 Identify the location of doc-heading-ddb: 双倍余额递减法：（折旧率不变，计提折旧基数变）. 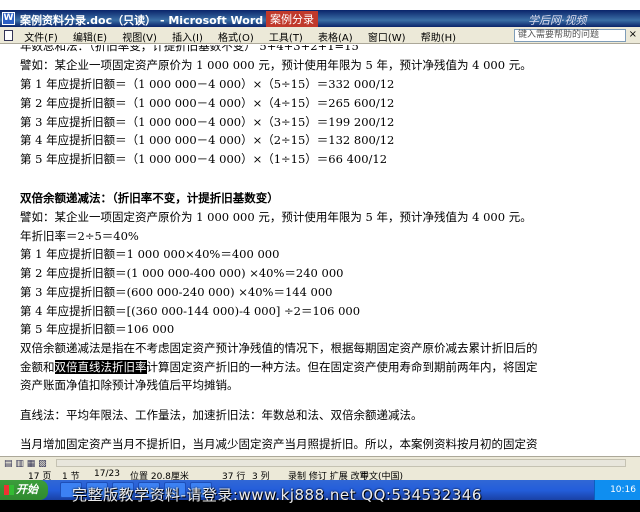
(149, 198).